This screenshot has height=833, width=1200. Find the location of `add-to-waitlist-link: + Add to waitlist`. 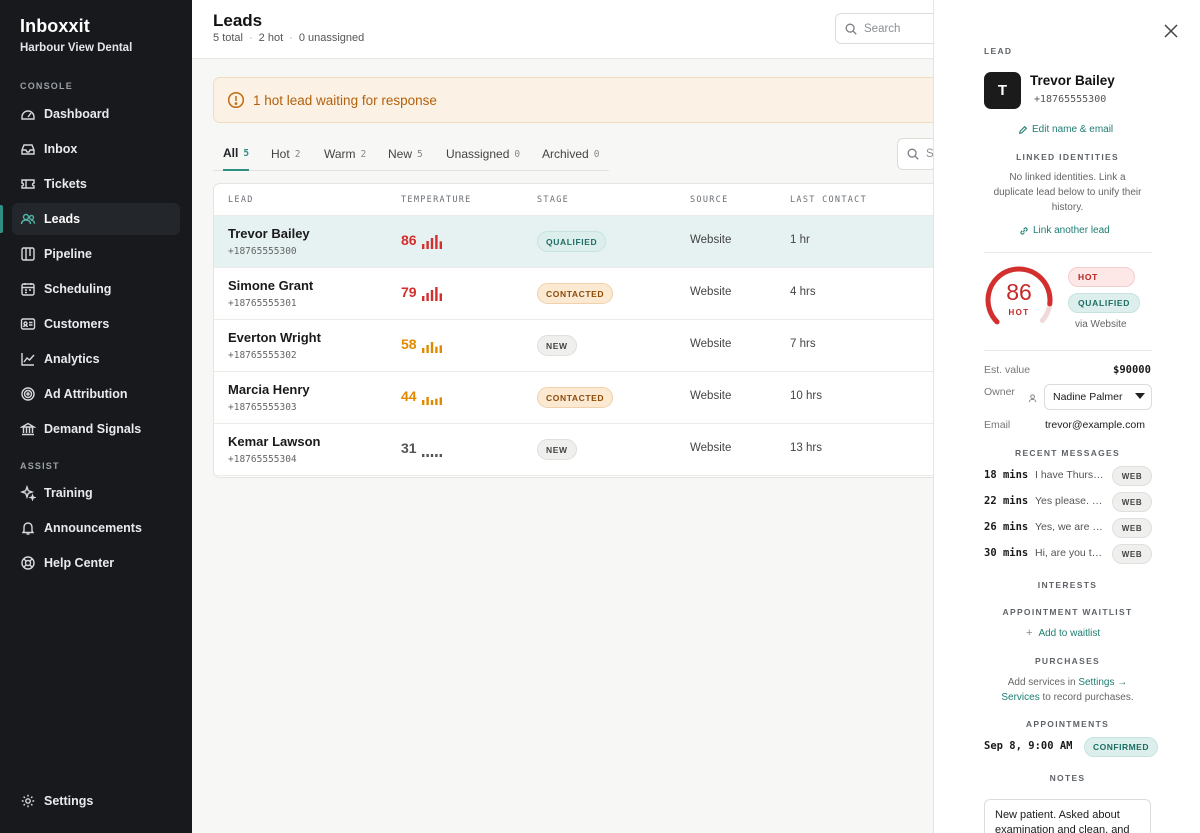

add-to-waitlist-link: + Add to waitlist is located at coordinates (1063, 633).